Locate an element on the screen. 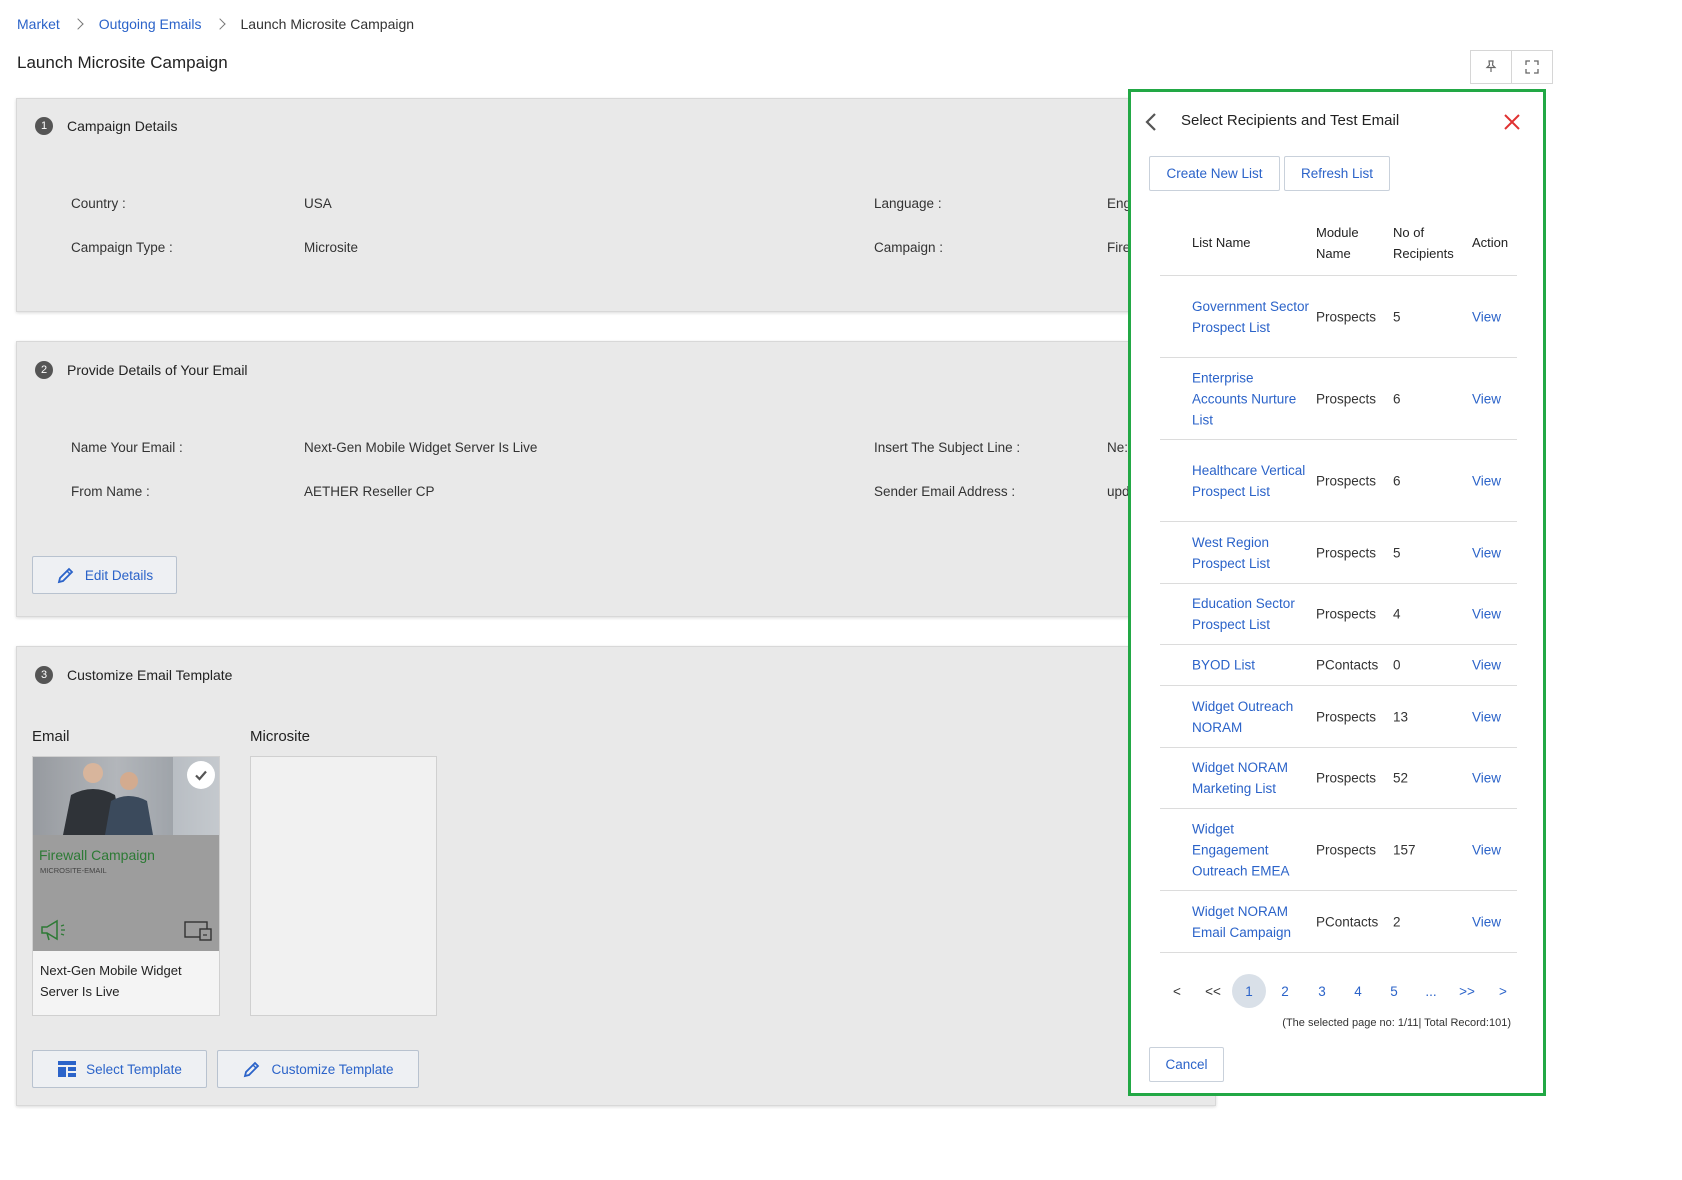 This screenshot has height=1180, width=1682. column-module-name: Module Name is located at coordinates (1337, 243).